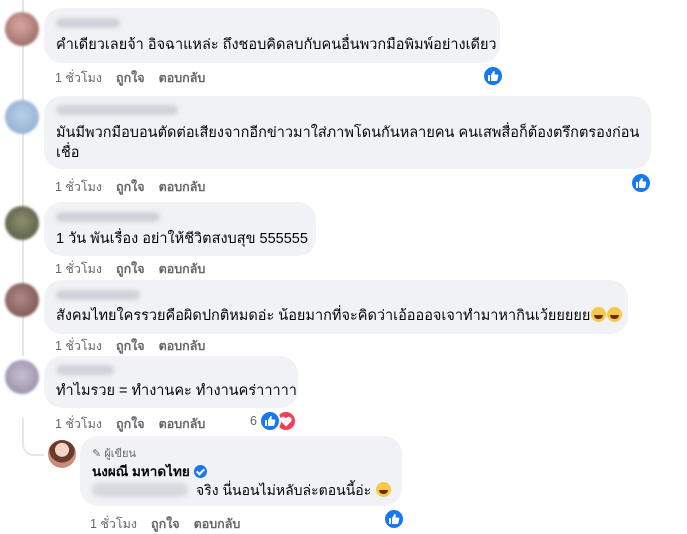  What do you see at coordinates (384, 489) in the screenshot?
I see `rolling-laughing-emoji` at bounding box center [384, 489].